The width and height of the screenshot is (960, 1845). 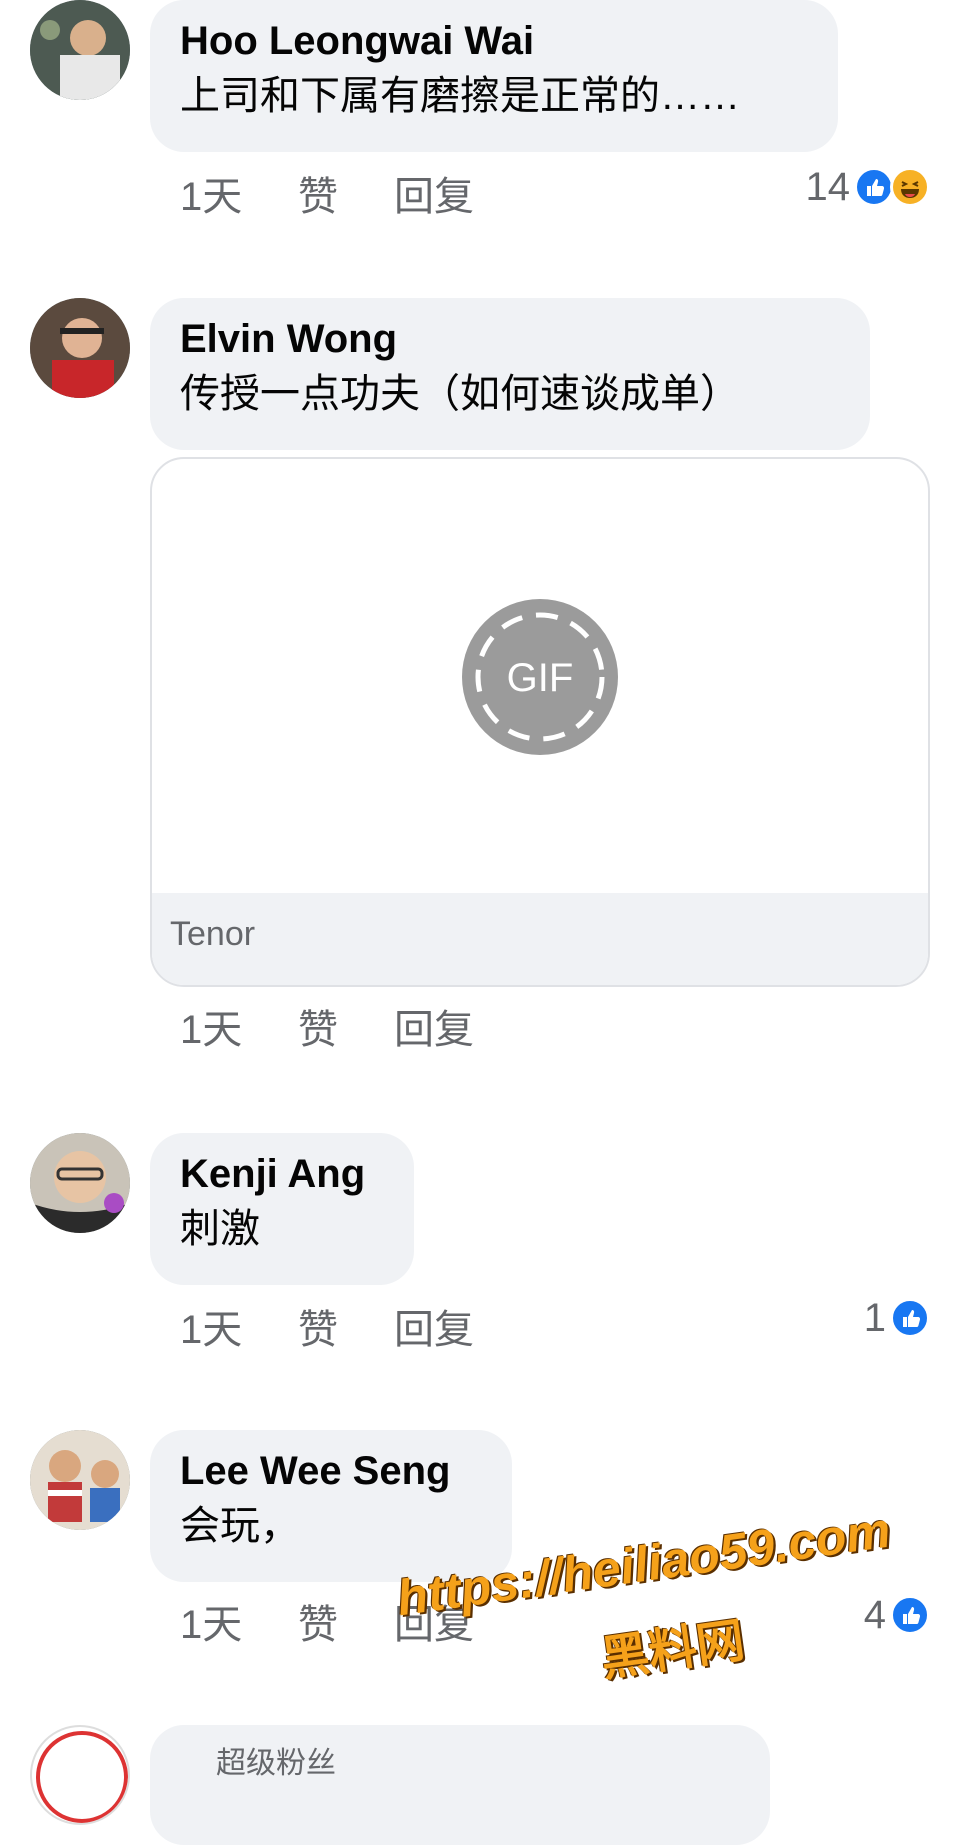 What do you see at coordinates (282, 1209) in the screenshot?
I see `comment-bubble: Kenji Ang 刺激` at bounding box center [282, 1209].